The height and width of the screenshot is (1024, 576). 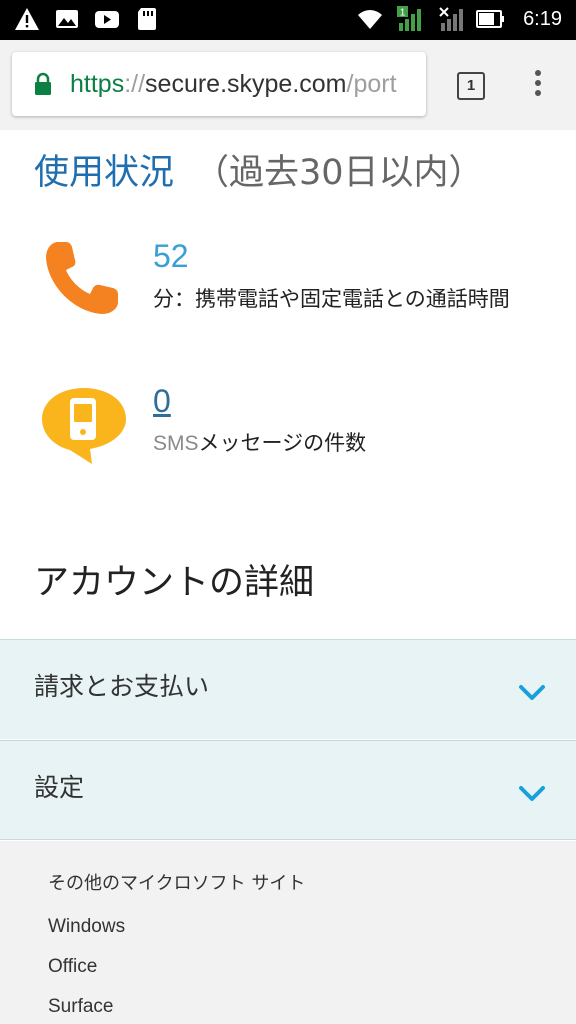 I want to click on address-bar: https://secure.skype.com/port, so click(x=219, y=84).